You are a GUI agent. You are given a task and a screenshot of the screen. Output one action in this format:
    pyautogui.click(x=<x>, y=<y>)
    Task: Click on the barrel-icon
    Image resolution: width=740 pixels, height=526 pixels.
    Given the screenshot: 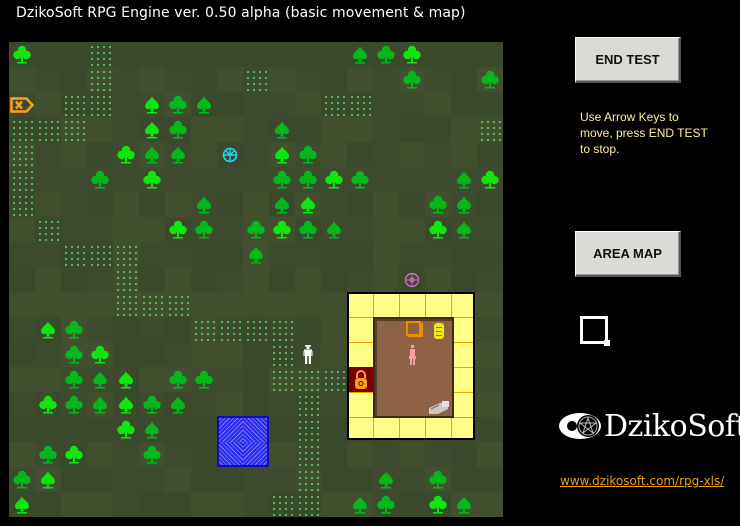 What is the action you would take?
    pyautogui.click(x=439, y=331)
    